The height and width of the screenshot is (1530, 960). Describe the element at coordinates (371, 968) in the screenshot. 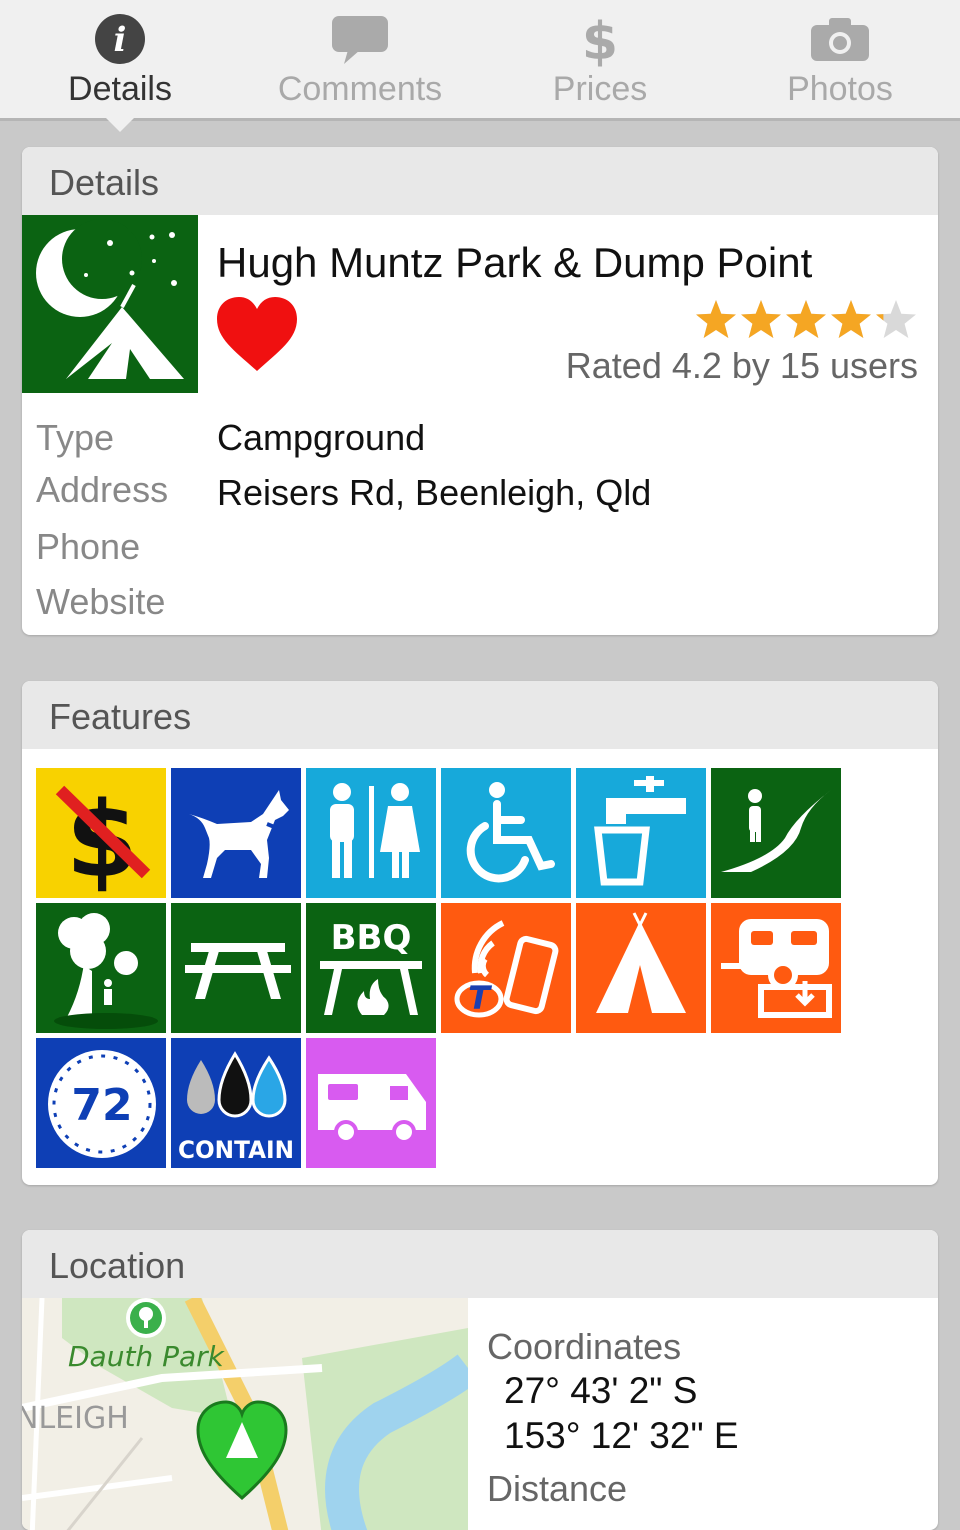

I see `bbq-icon: BBQ` at that location.